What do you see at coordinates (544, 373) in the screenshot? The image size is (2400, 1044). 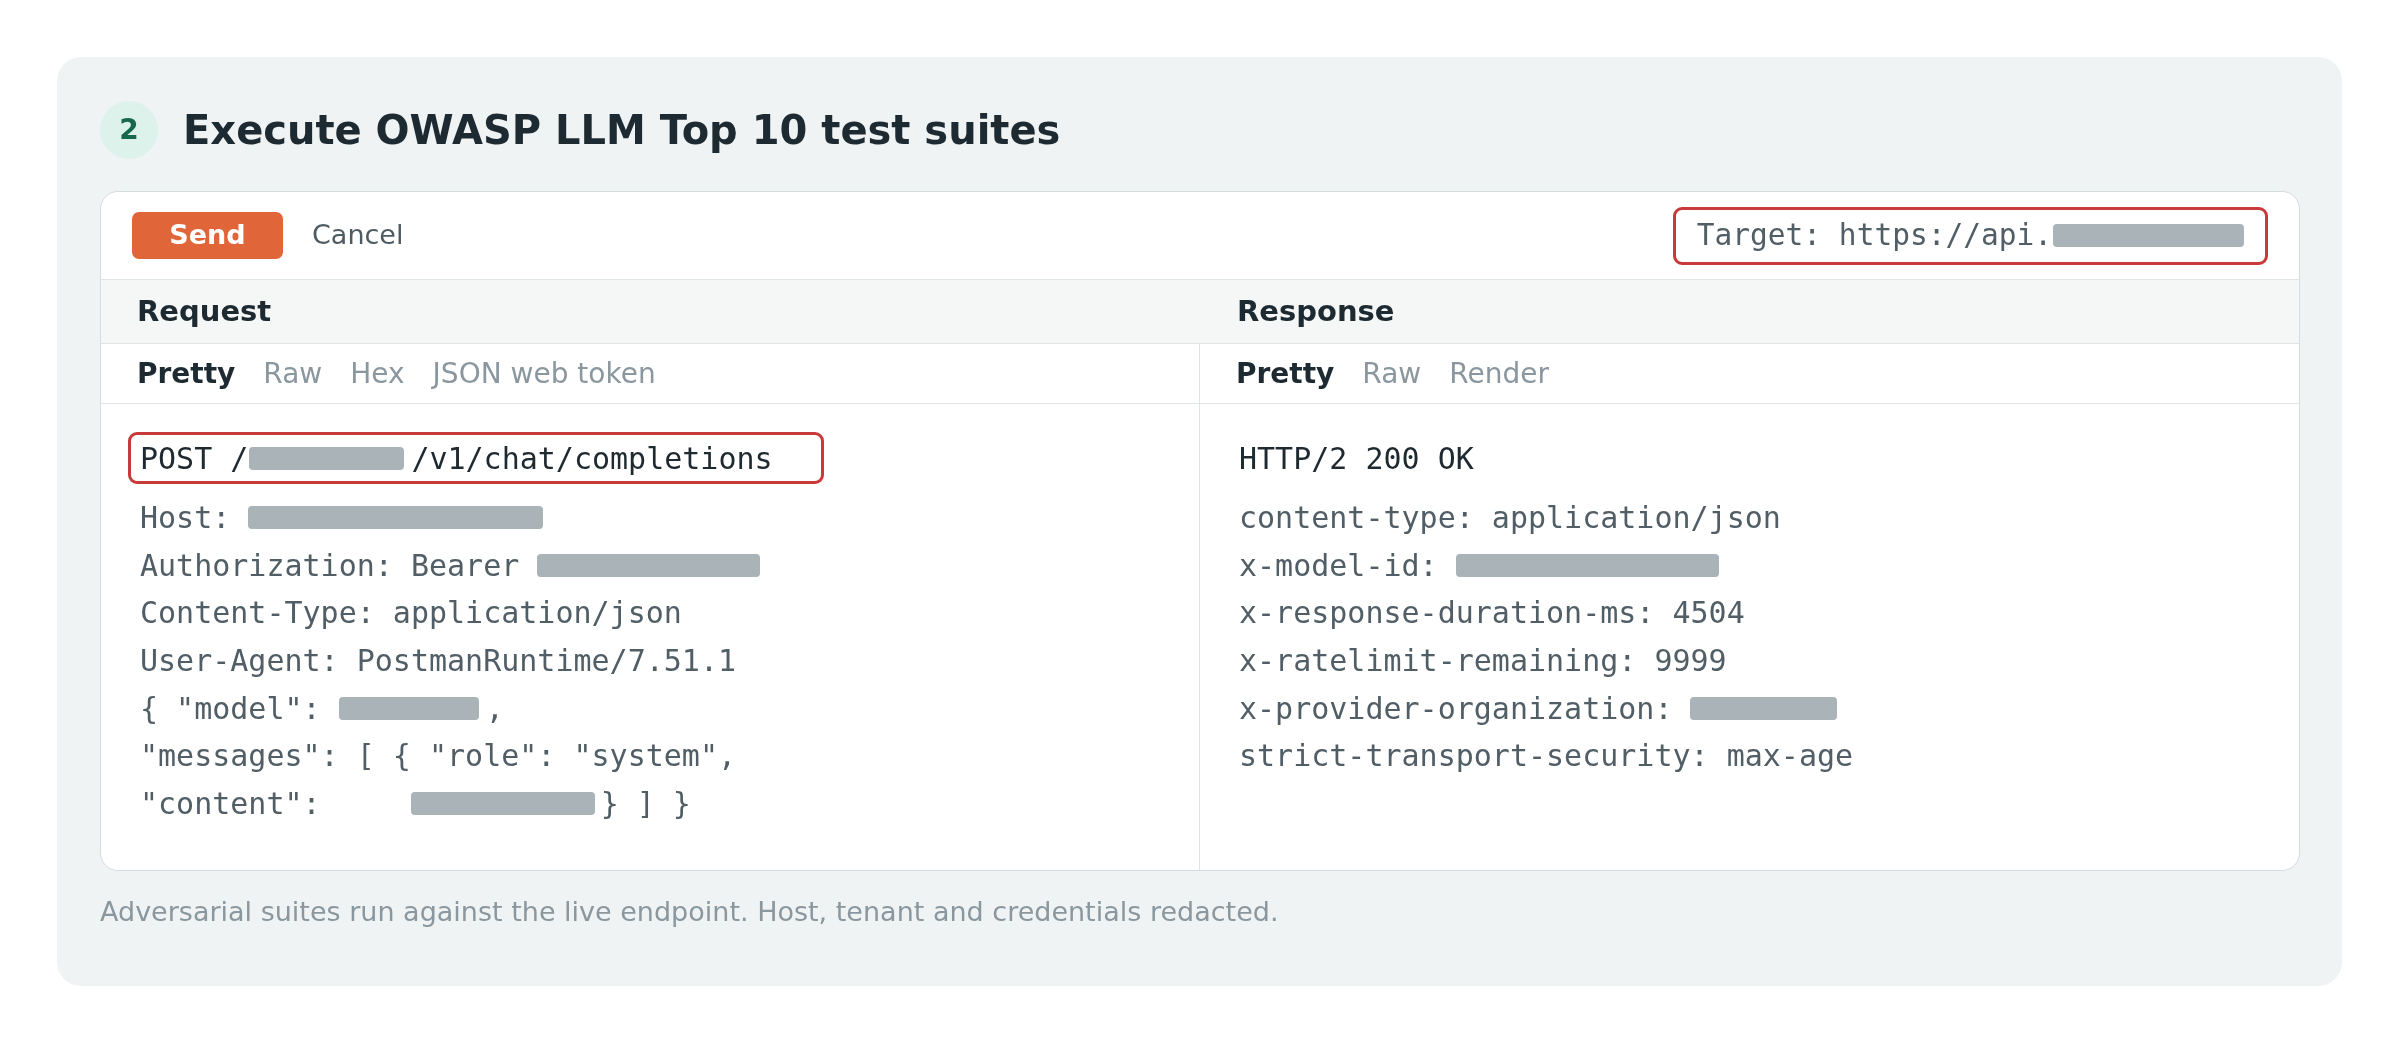 I see `view-tab: JSON web token` at bounding box center [544, 373].